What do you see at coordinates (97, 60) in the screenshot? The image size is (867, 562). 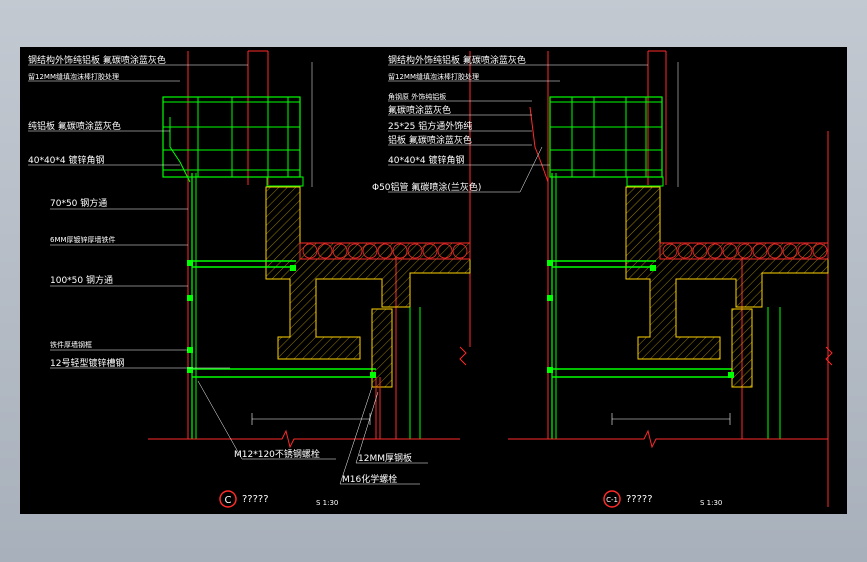 I see `left-label-0: 钢结构外饰纯铝板 氟碳喷涂蓝灰色` at bounding box center [97, 60].